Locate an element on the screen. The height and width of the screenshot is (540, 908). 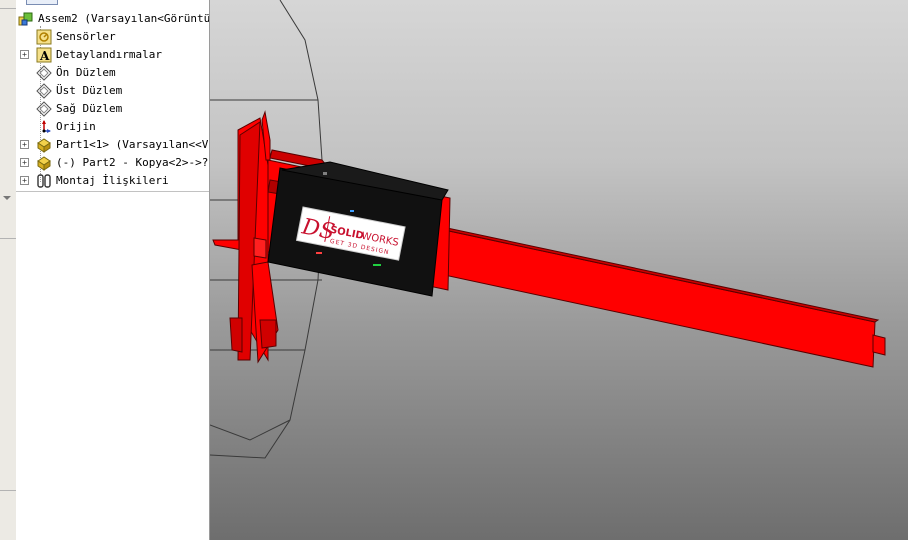
tree-item-label: Üst Düzlem is located at coordinates (89, 90).